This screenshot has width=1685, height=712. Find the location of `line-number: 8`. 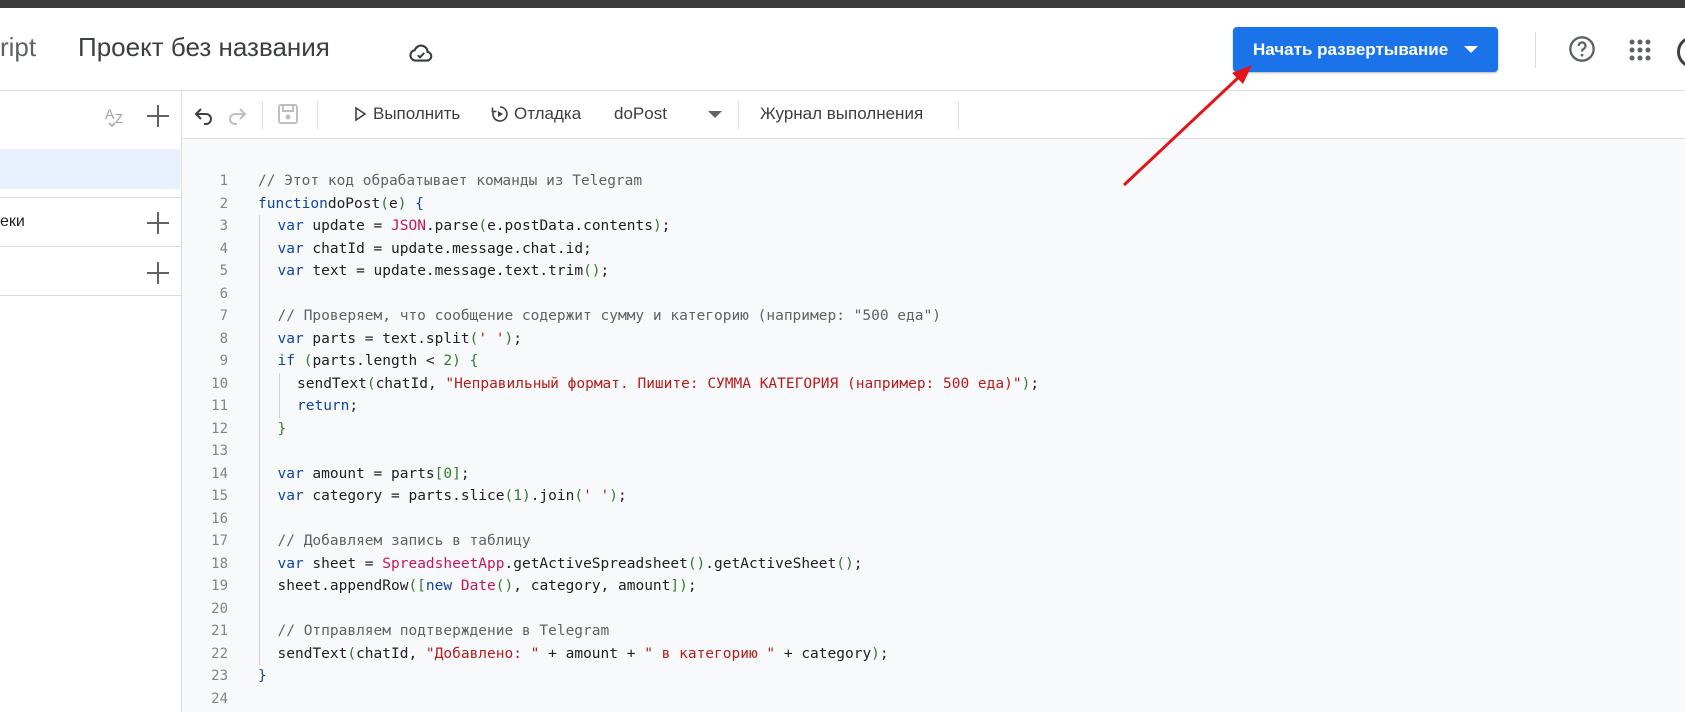

line-number: 8 is located at coordinates (223, 338).